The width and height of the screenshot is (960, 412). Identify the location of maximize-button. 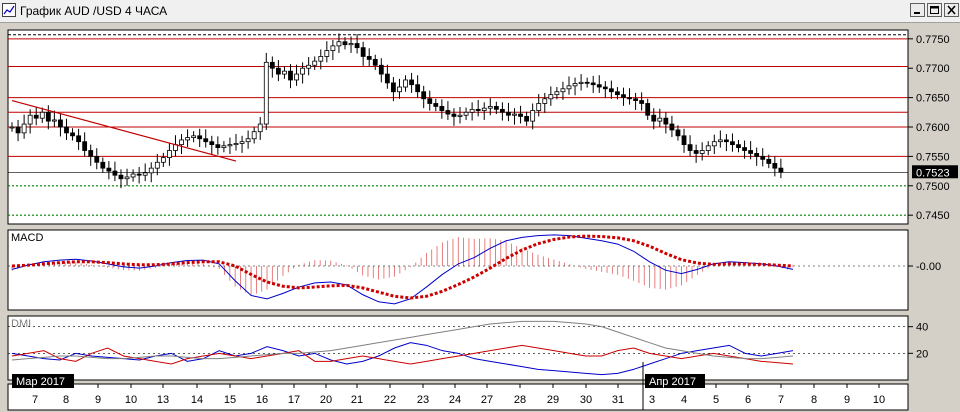
(934, 10).